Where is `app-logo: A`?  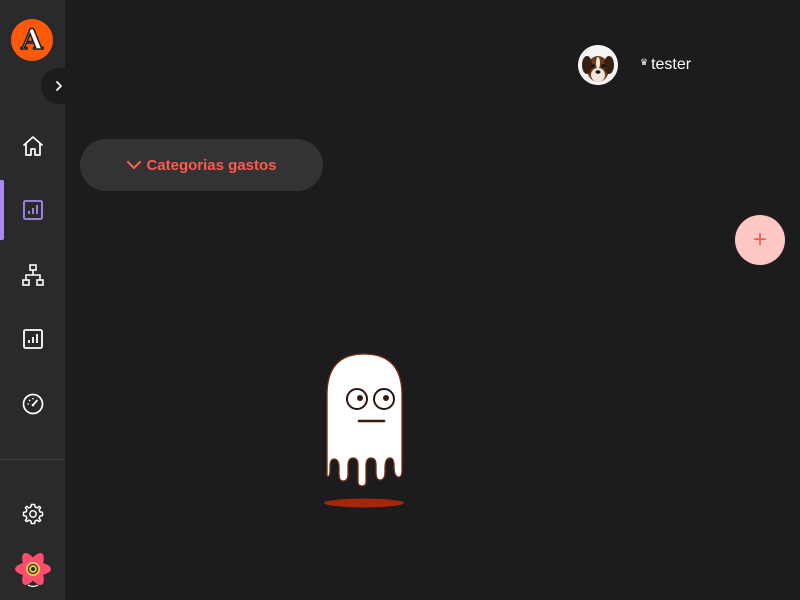 app-logo: A is located at coordinates (32, 40).